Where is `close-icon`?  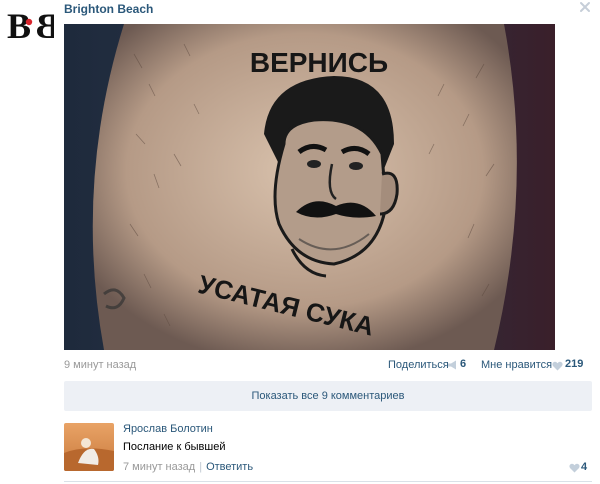 close-icon is located at coordinates (585, 7).